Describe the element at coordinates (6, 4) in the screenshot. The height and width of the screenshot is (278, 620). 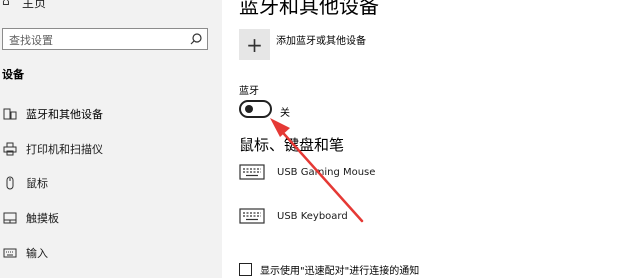
I see `home-icon: ⌂` at that location.